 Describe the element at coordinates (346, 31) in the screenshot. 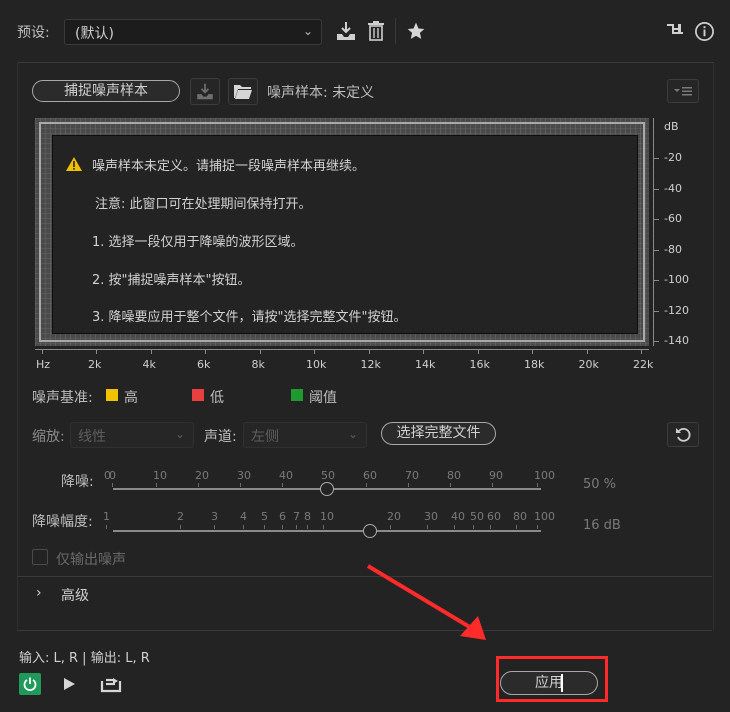

I see `save-preset-icon` at that location.